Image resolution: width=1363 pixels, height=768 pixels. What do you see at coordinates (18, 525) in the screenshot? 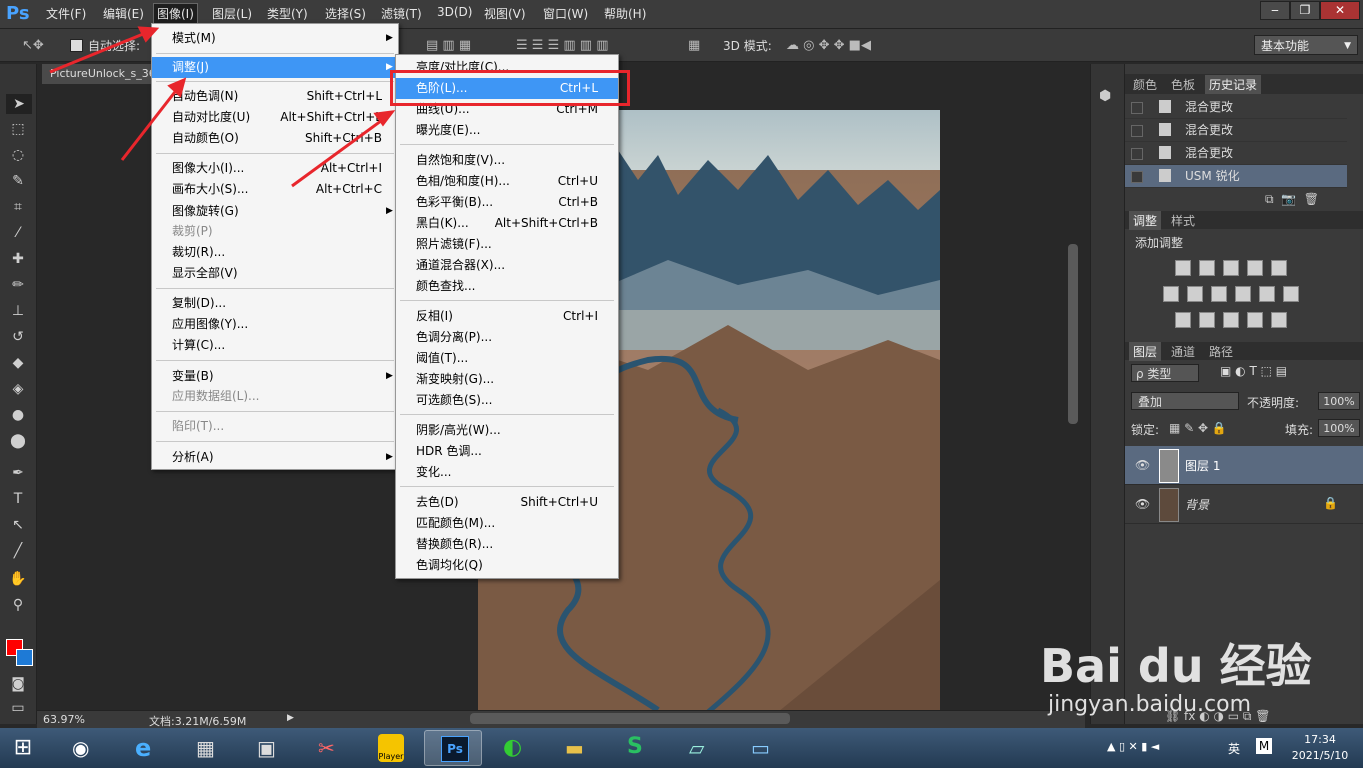
I see `path-select-icon: ↖` at bounding box center [18, 525].